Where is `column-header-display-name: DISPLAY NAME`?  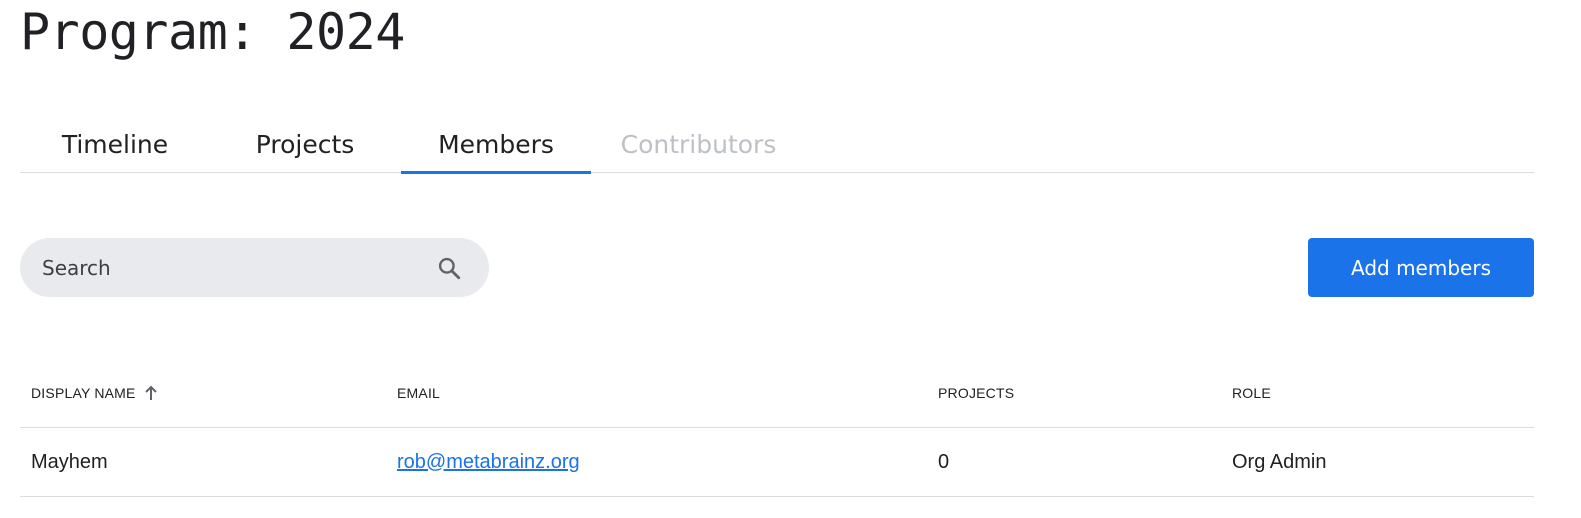
column-header-display-name: DISPLAY NAME is located at coordinates (94, 392).